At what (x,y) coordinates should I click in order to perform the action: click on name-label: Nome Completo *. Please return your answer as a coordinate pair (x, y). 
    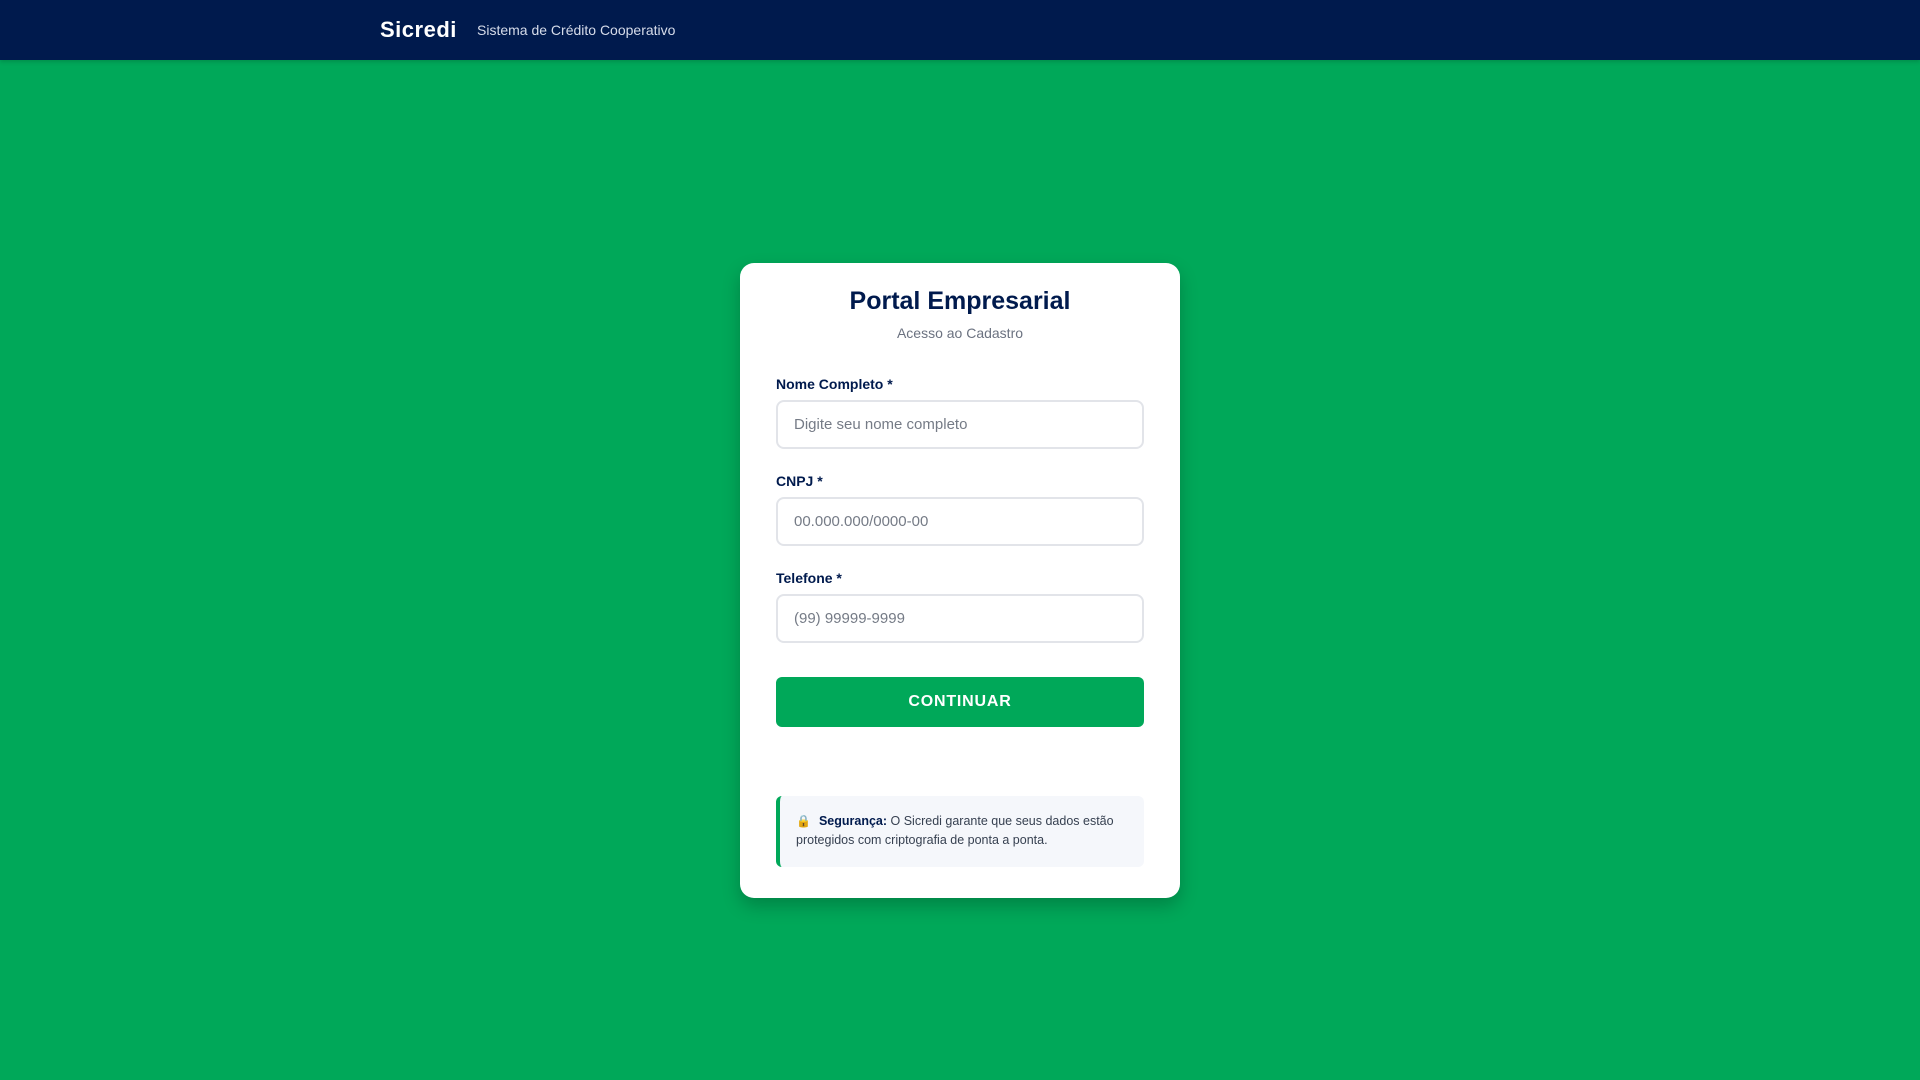
    Looking at the image, I should click on (834, 384).